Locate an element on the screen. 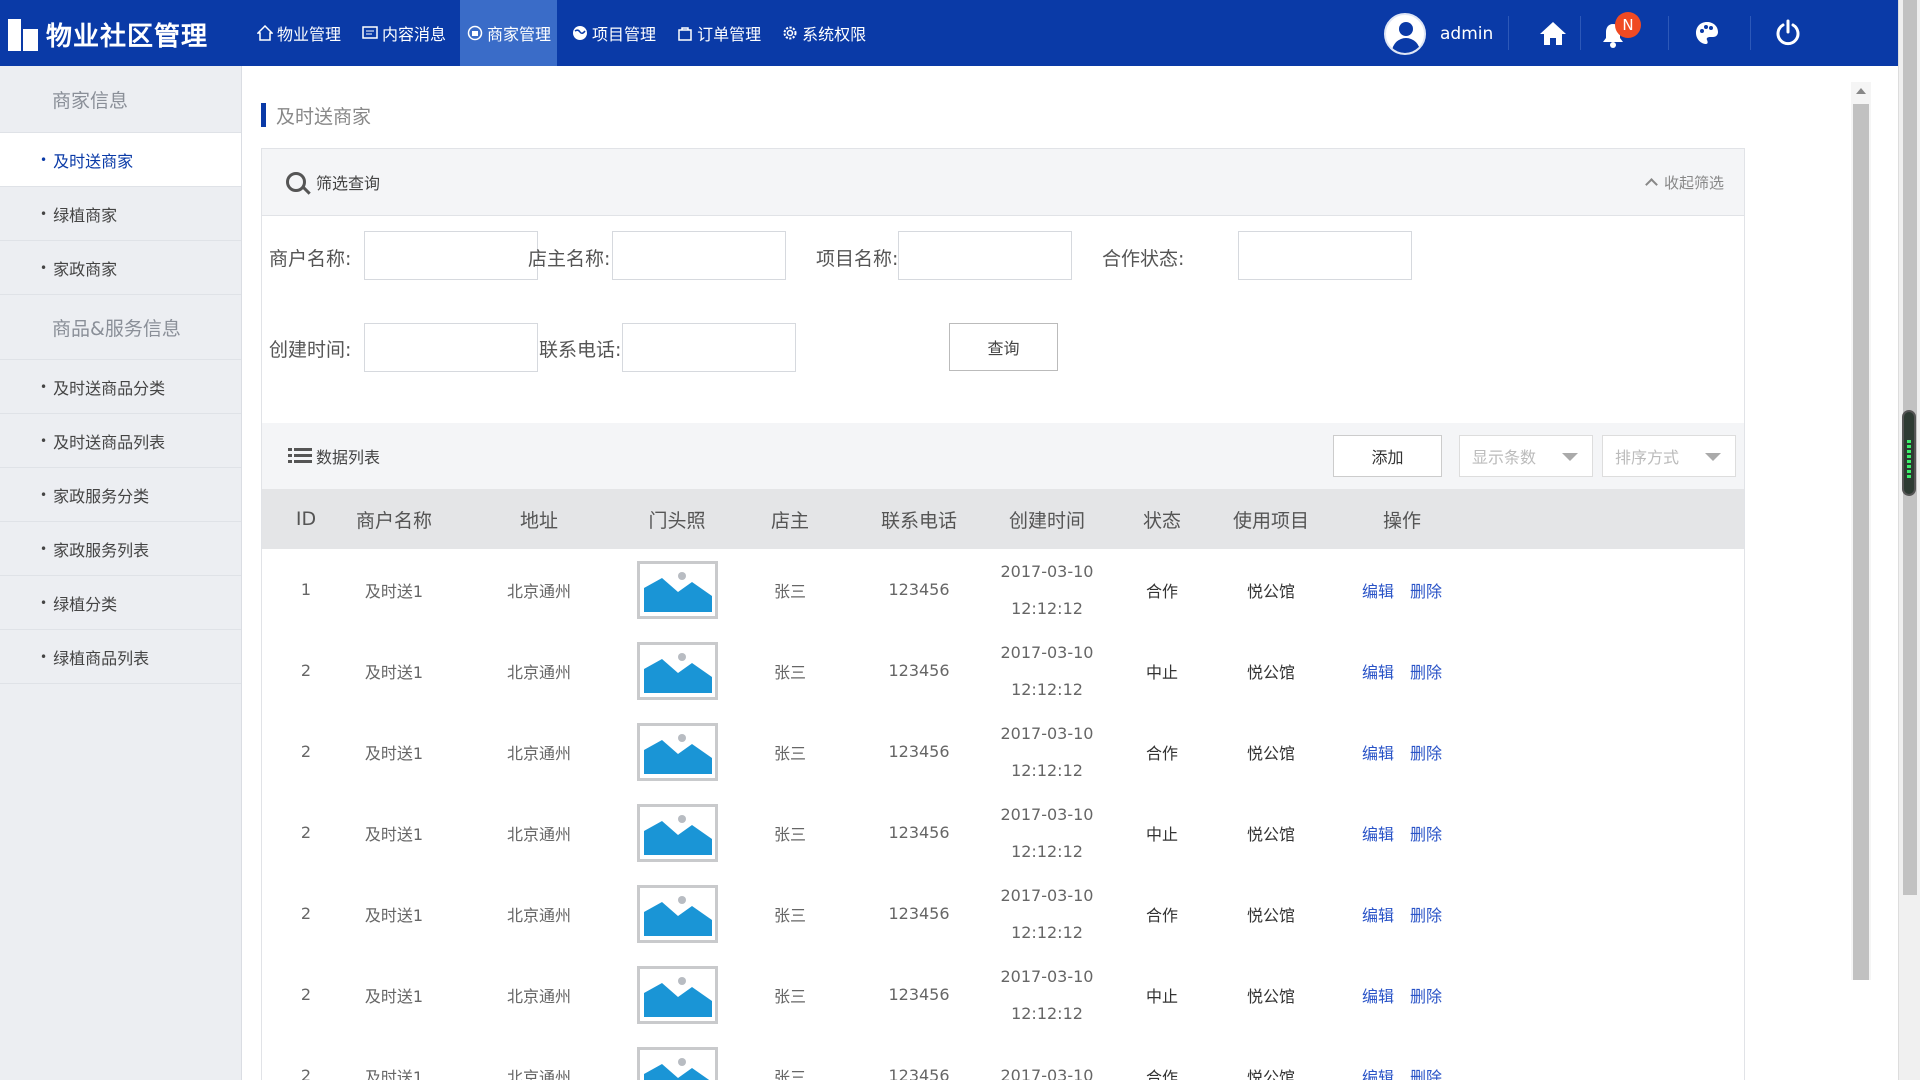 The image size is (1920, 1080). add-button: 添加 is located at coordinates (1387, 456).